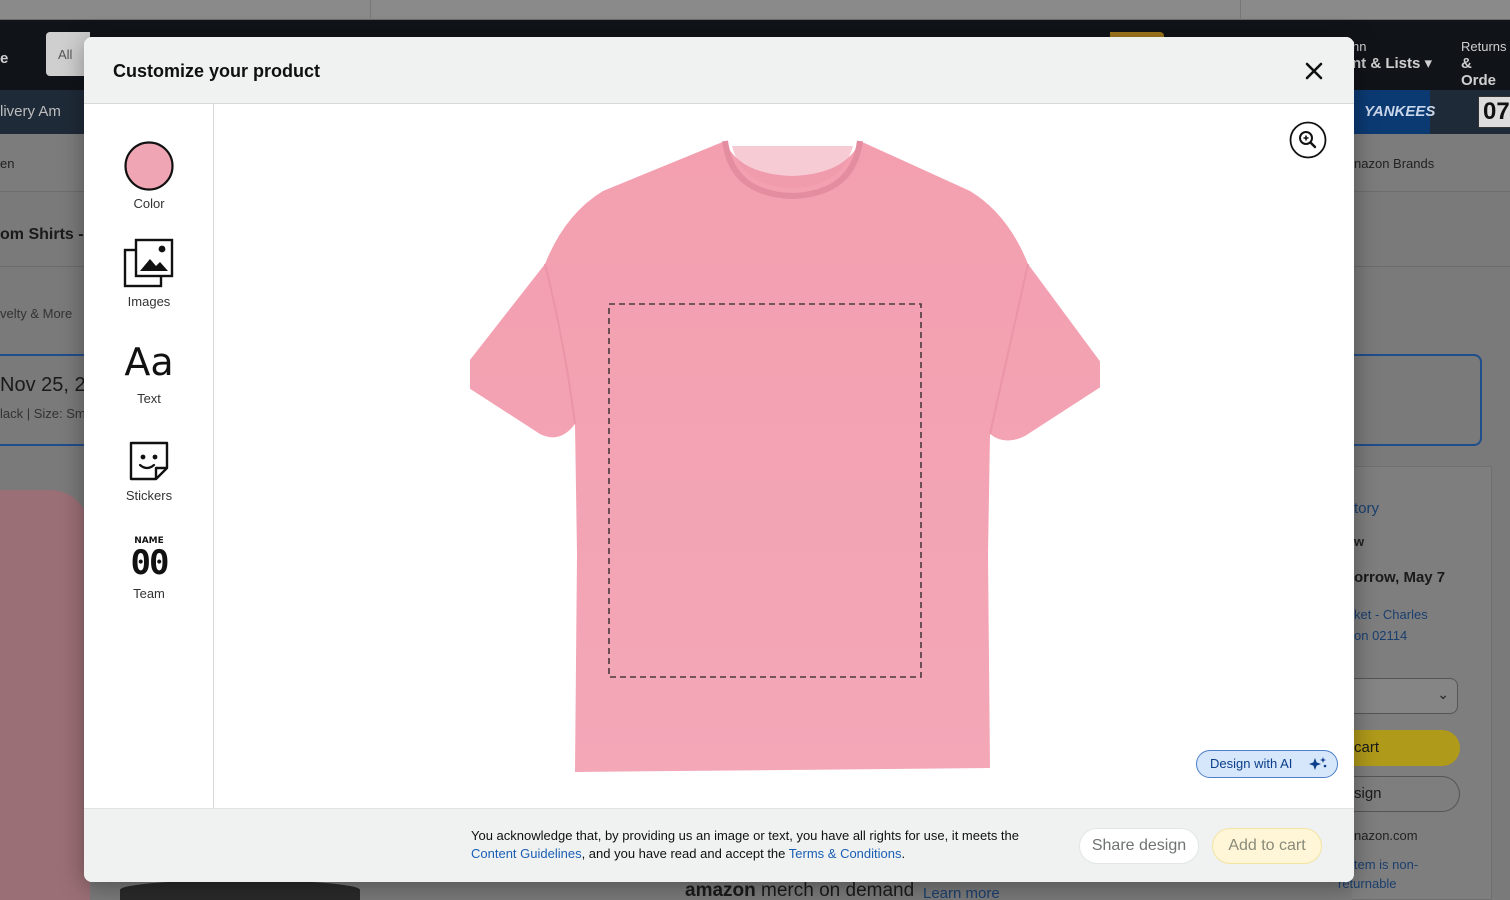  What do you see at coordinates (42, 234) in the screenshot?
I see `product-title: om Shirts -` at bounding box center [42, 234].